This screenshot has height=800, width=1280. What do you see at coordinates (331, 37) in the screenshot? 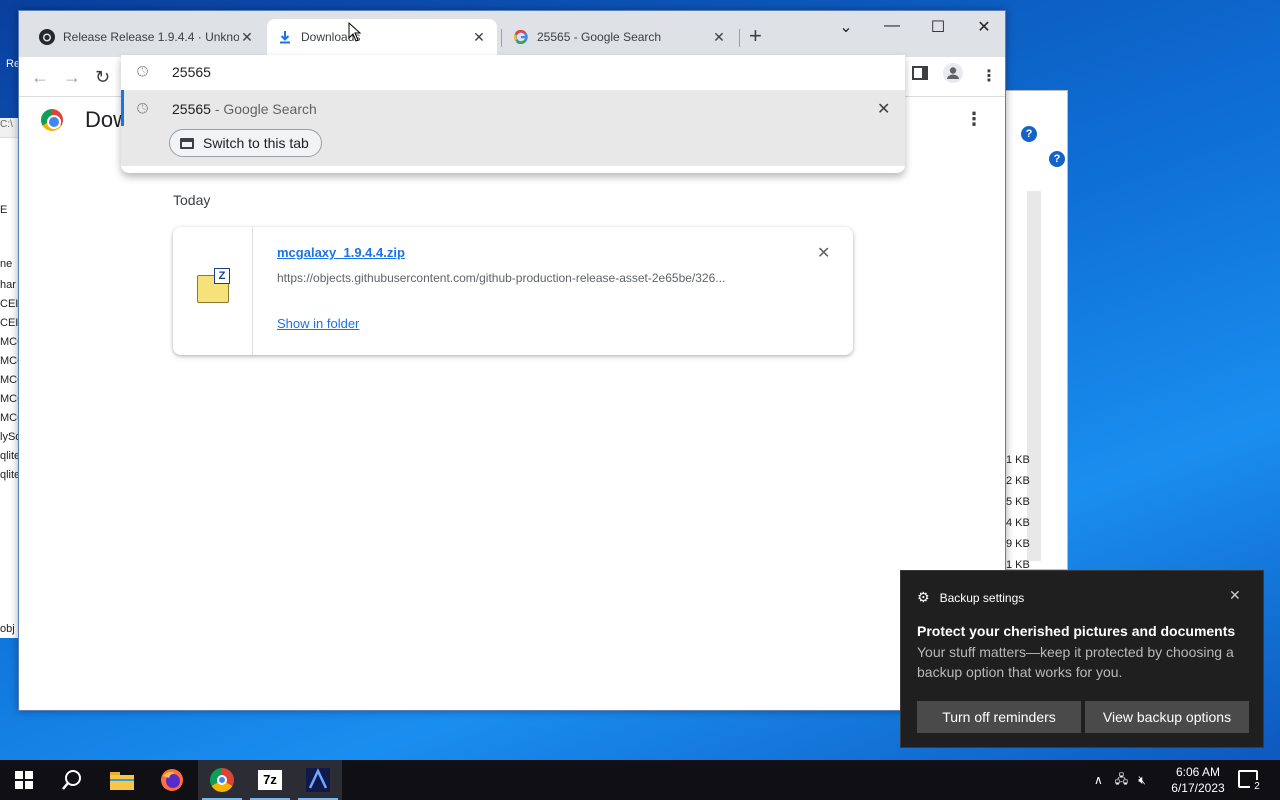
I see `tab-title: Downloads` at bounding box center [331, 37].